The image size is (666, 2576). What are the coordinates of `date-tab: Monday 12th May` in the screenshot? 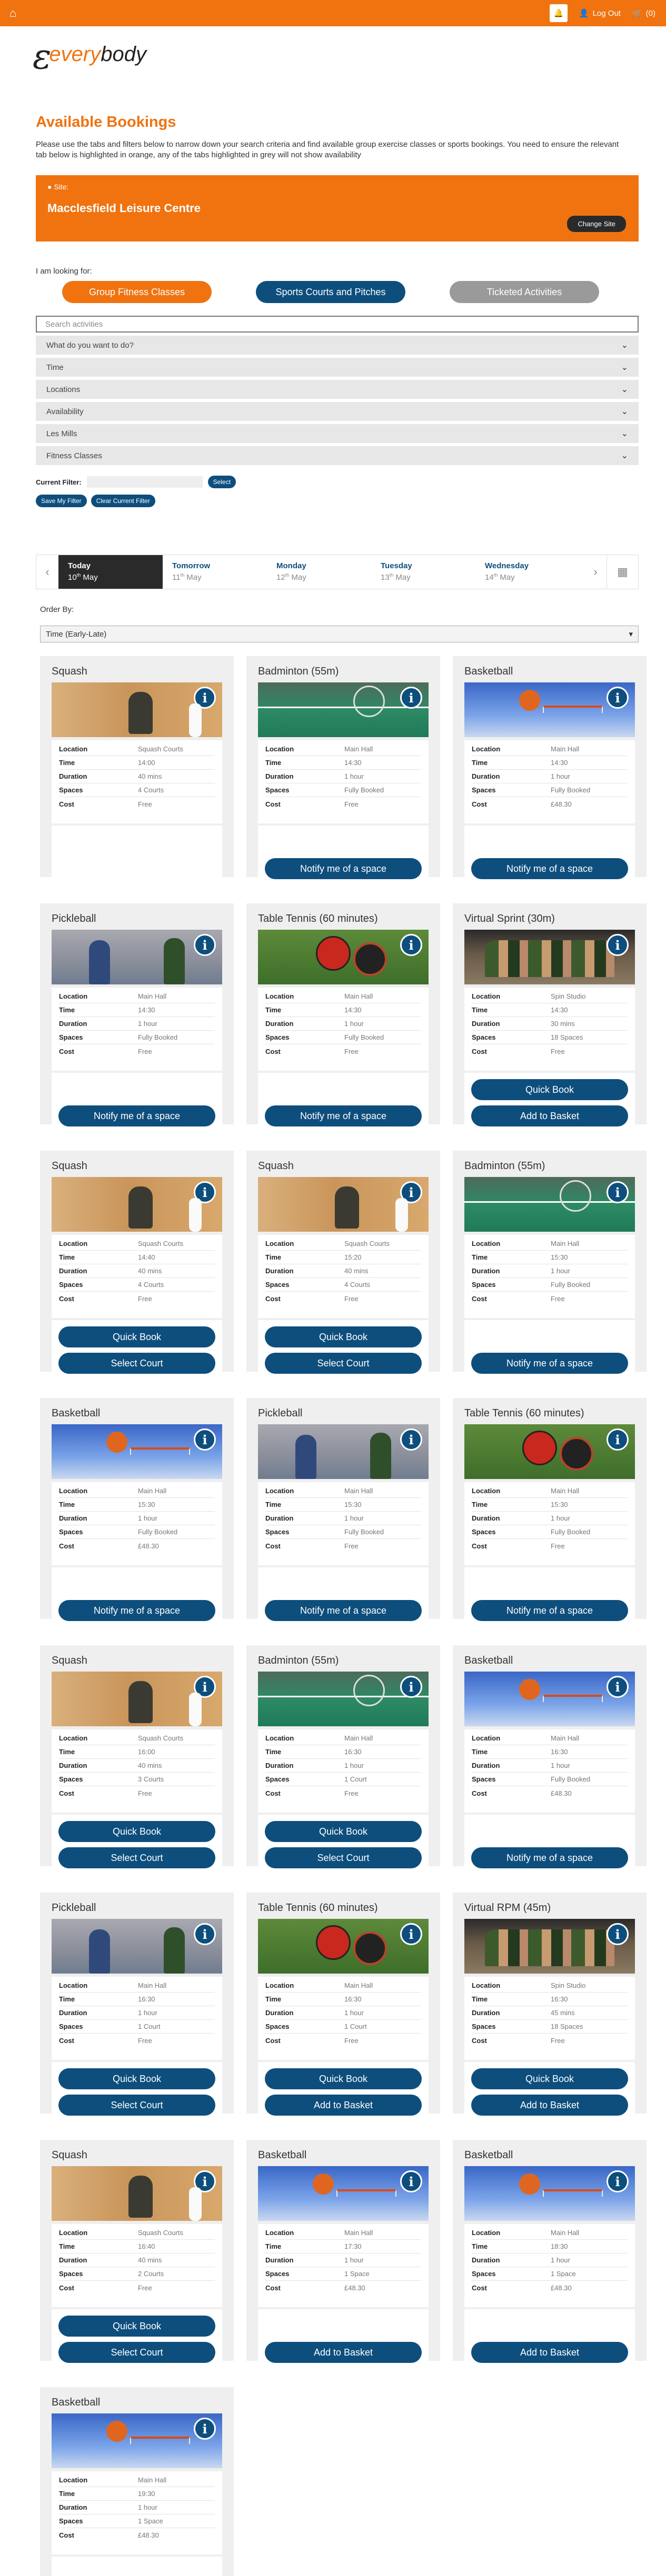 It's located at (319, 572).